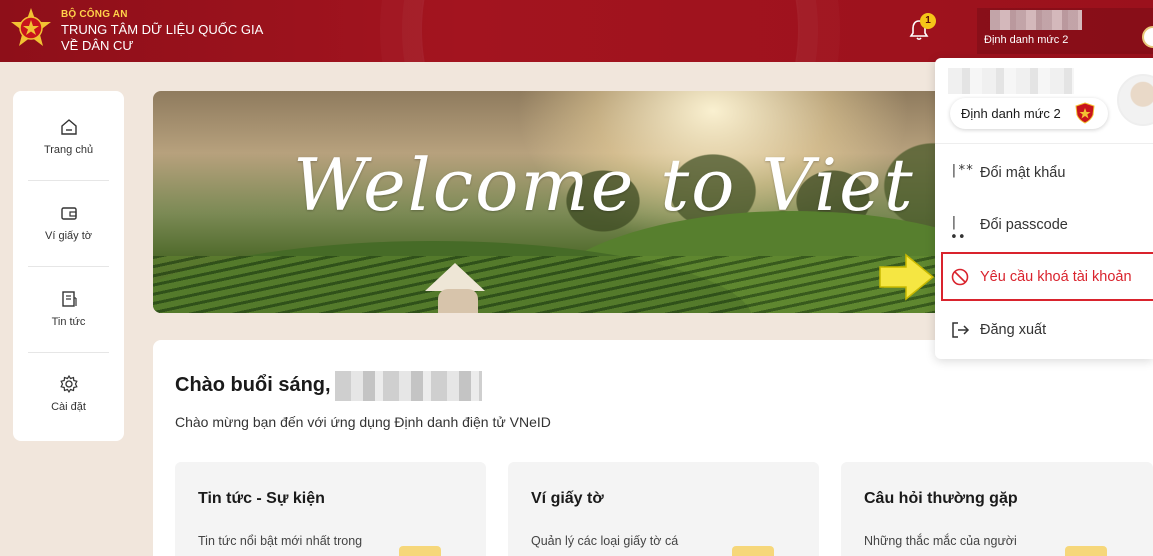 This screenshot has height=556, width=1153. What do you see at coordinates (68, 236) in the screenshot?
I see `sidebar-item-label: Ví giấy tờ` at bounding box center [68, 236].